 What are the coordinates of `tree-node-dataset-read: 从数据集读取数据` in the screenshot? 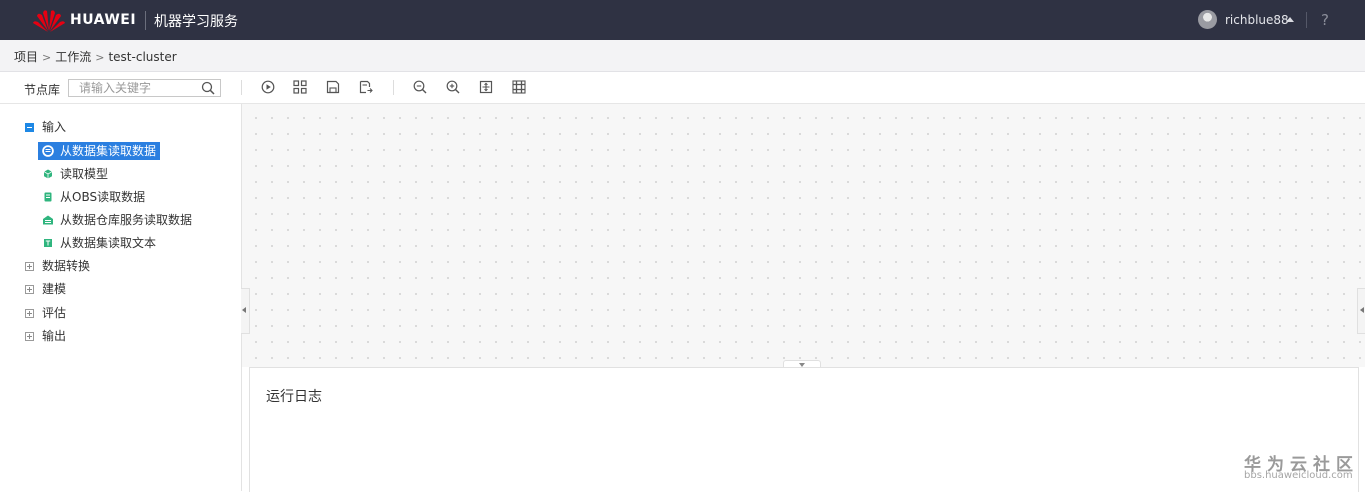 It's located at (99, 151).